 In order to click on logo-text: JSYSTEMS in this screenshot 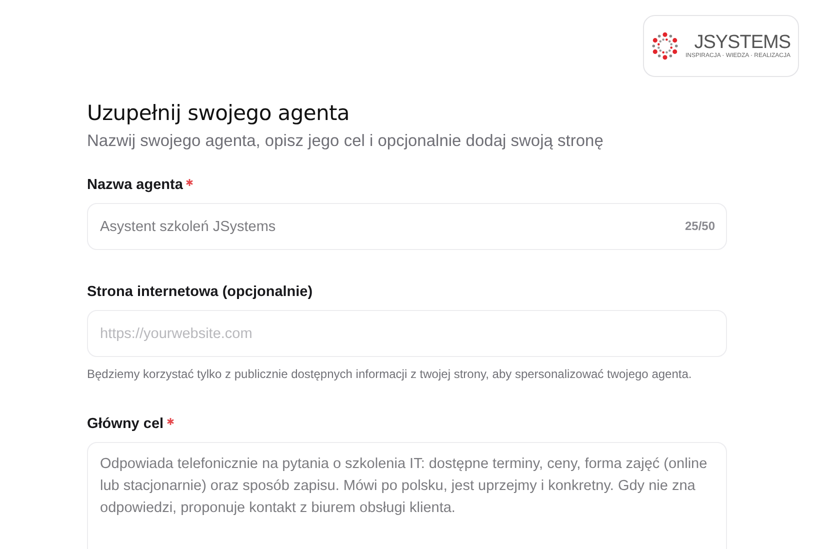, I will do `click(742, 42)`.